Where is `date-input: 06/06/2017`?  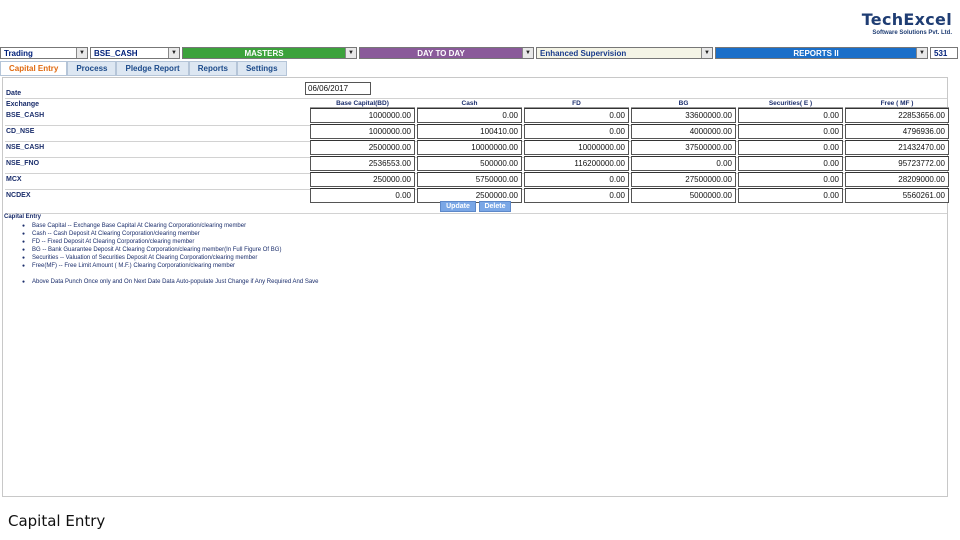 date-input: 06/06/2017 is located at coordinates (338, 88).